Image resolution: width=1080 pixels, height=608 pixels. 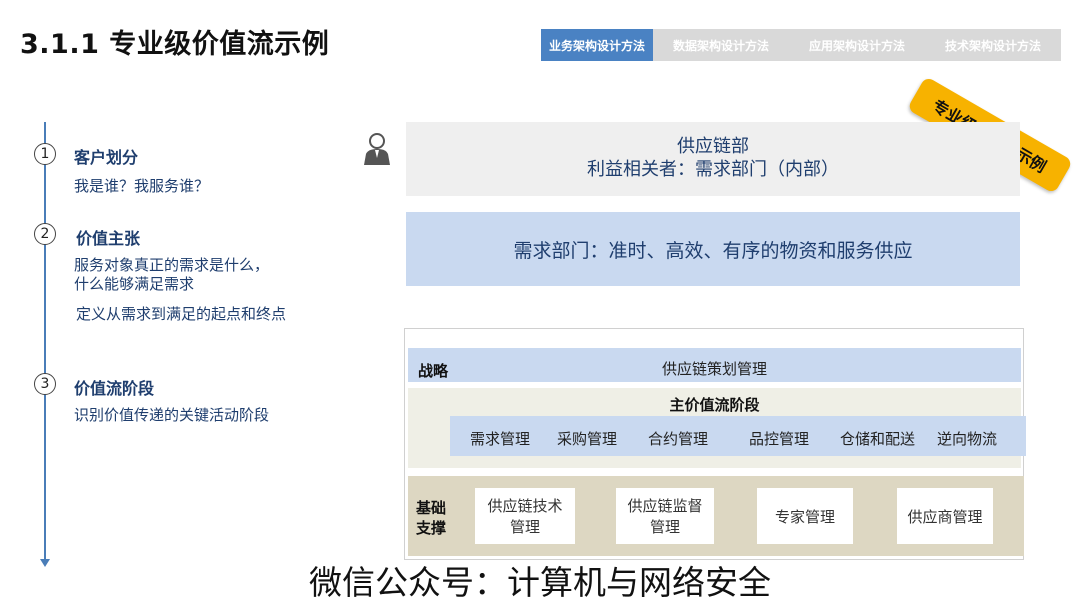 I want to click on tab-business-architecture: 业务架构设计方法, so click(x=597, y=45).